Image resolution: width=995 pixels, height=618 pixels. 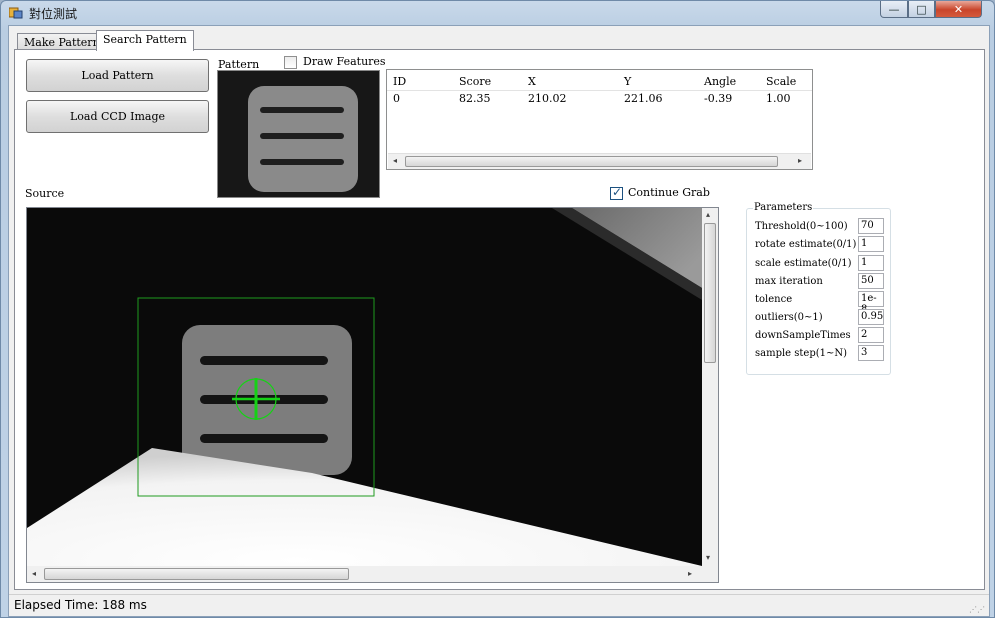 What do you see at coordinates (774, 299) in the screenshot?
I see `param-label-tolence: tolence` at bounding box center [774, 299].